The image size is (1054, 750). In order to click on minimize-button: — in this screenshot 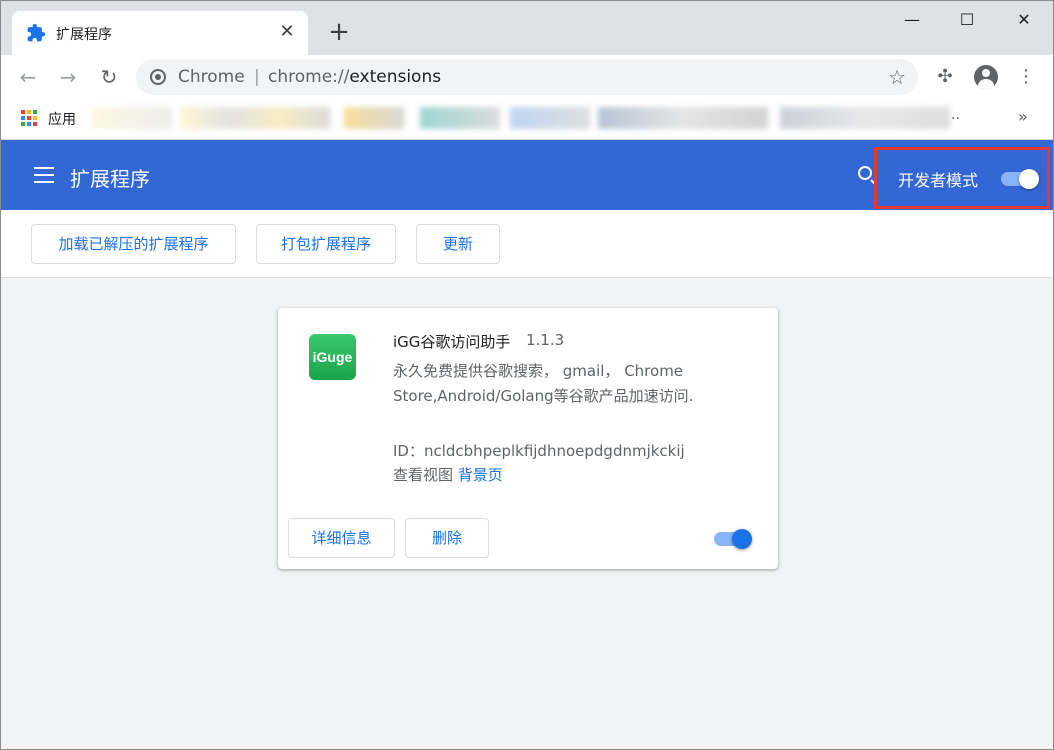, I will do `click(912, 20)`.